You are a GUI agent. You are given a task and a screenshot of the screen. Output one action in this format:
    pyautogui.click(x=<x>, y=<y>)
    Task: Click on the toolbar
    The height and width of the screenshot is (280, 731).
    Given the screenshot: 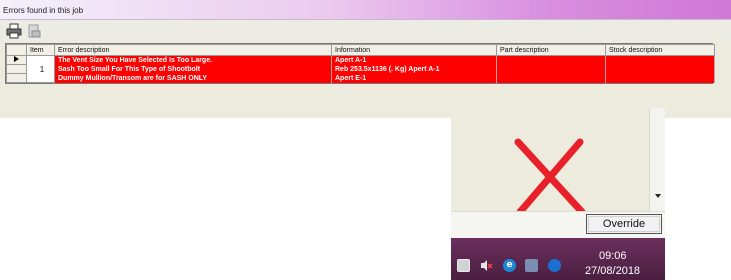 What is the action you would take?
    pyautogui.click(x=365, y=31)
    